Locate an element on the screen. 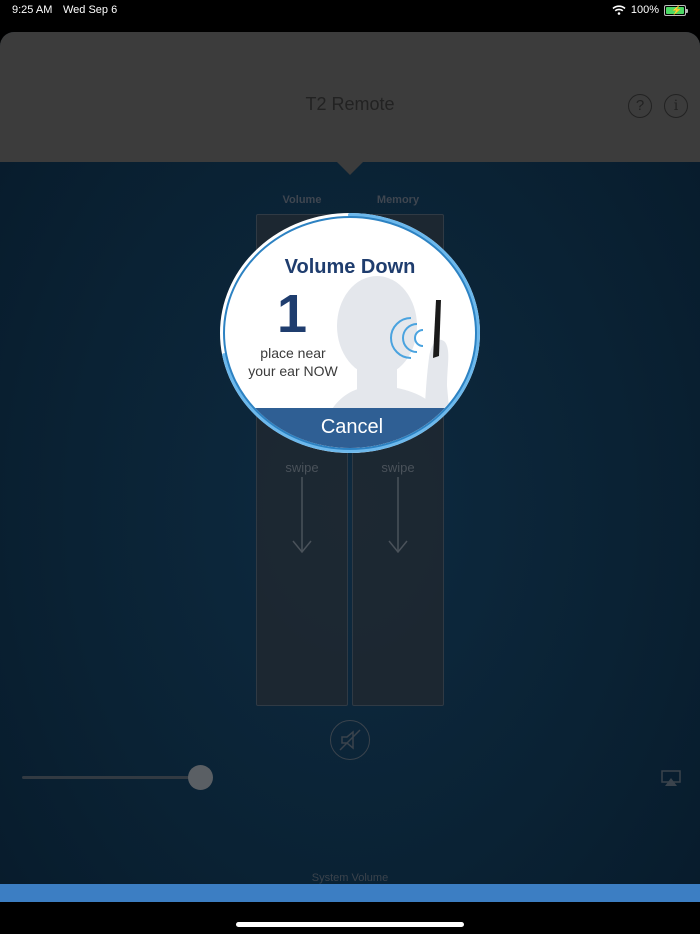  nav-header: T2 Remote ? i is located at coordinates (350, 97).